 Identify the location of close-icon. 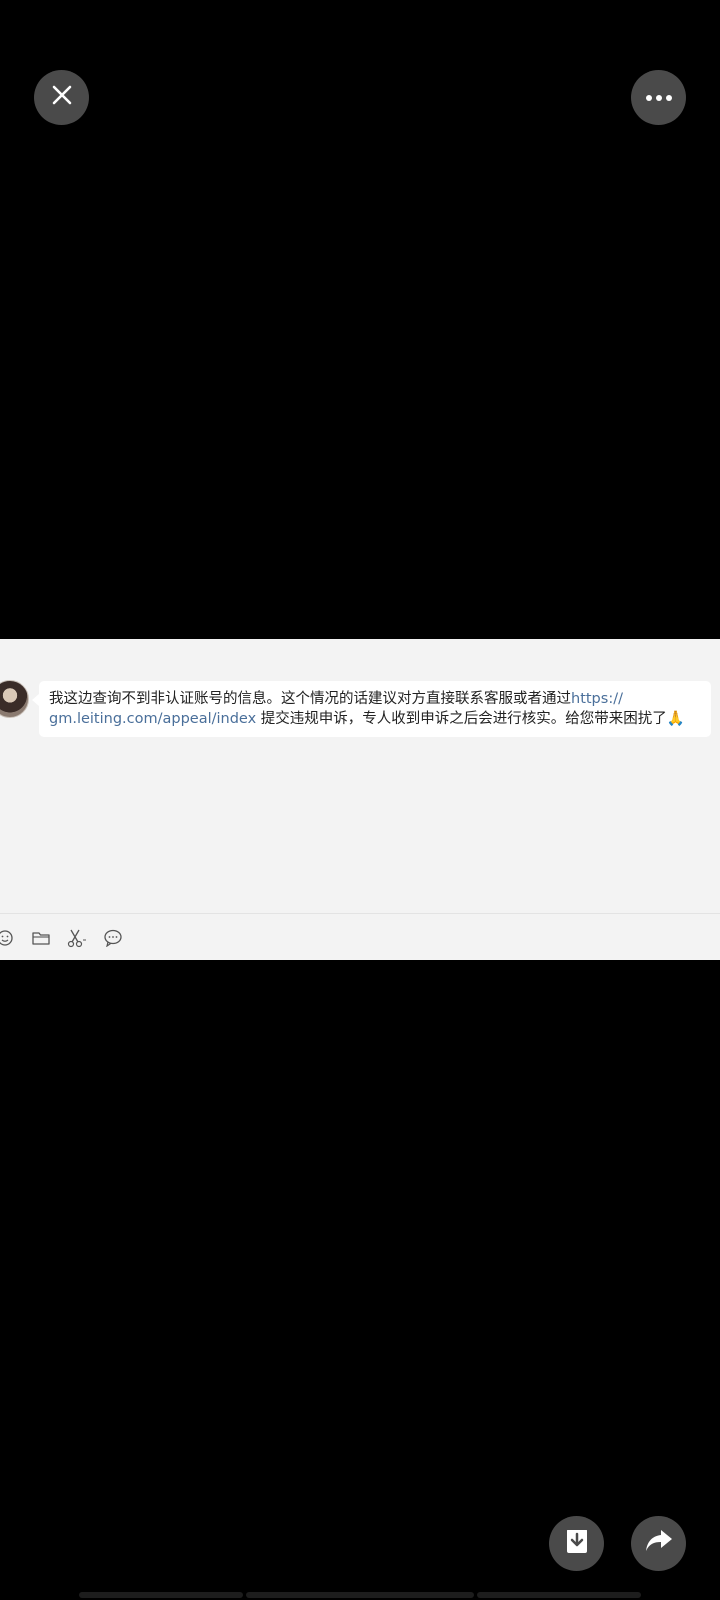
(62, 97).